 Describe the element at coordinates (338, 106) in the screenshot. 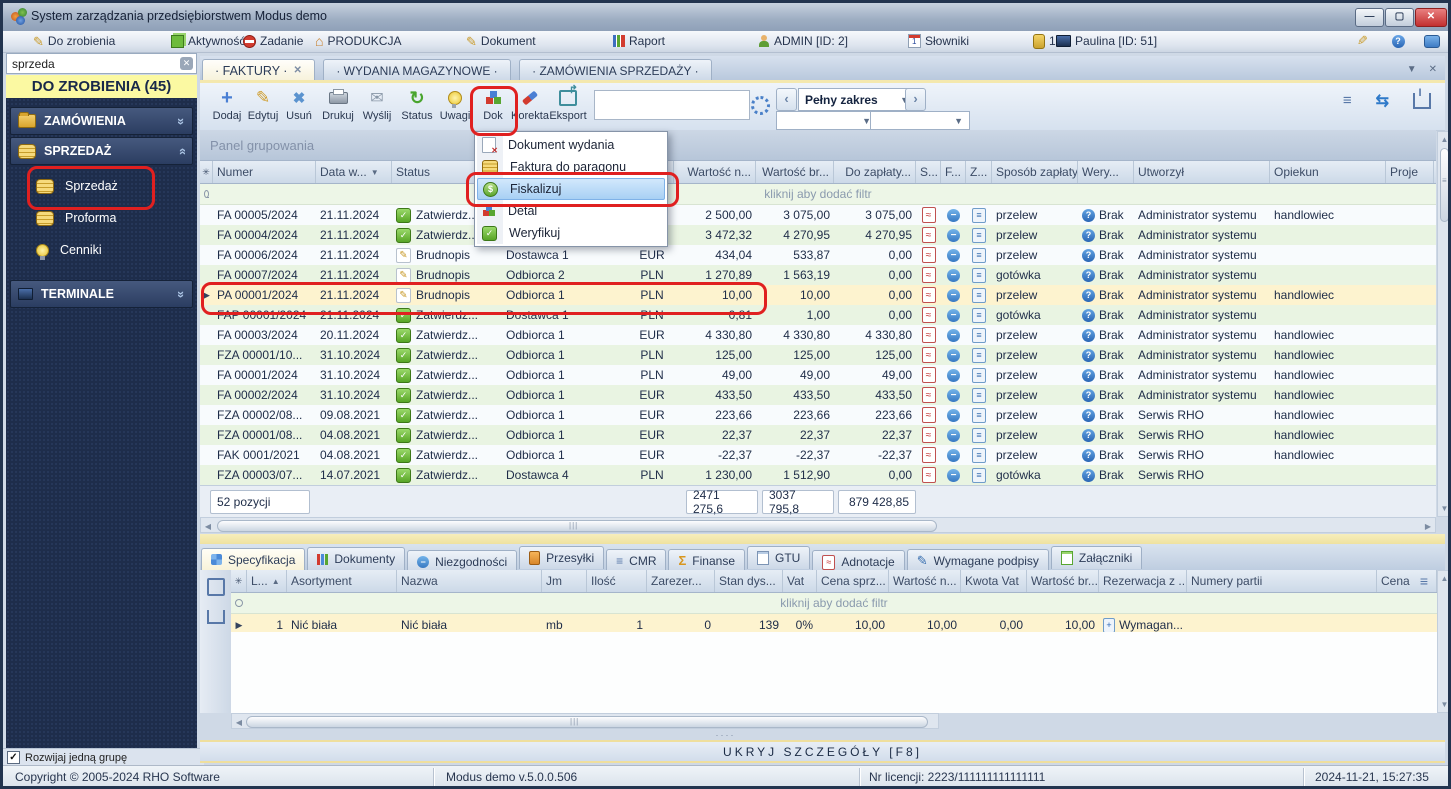

I see `toolbar-button-drukuj: Drukuj` at that location.